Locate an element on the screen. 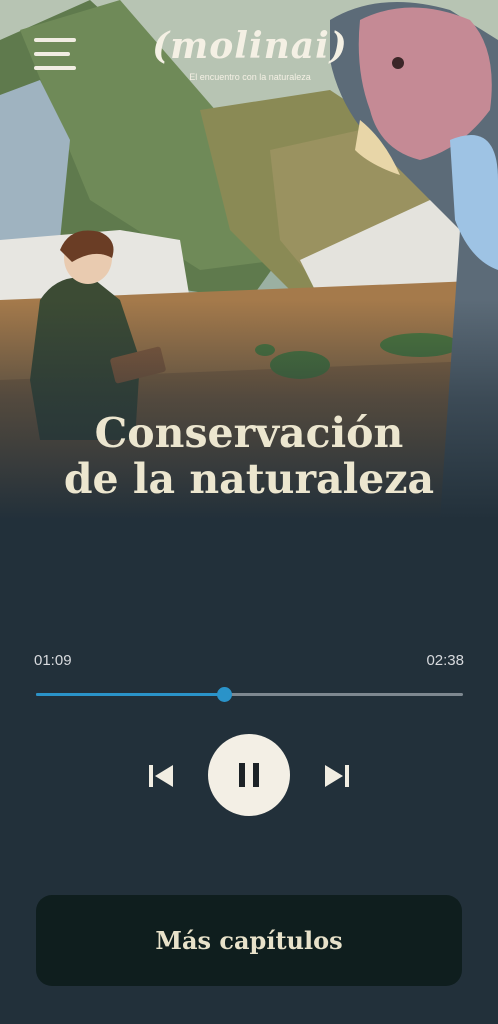 The width and height of the screenshot is (498, 1024). pause-icon is located at coordinates (249, 775).